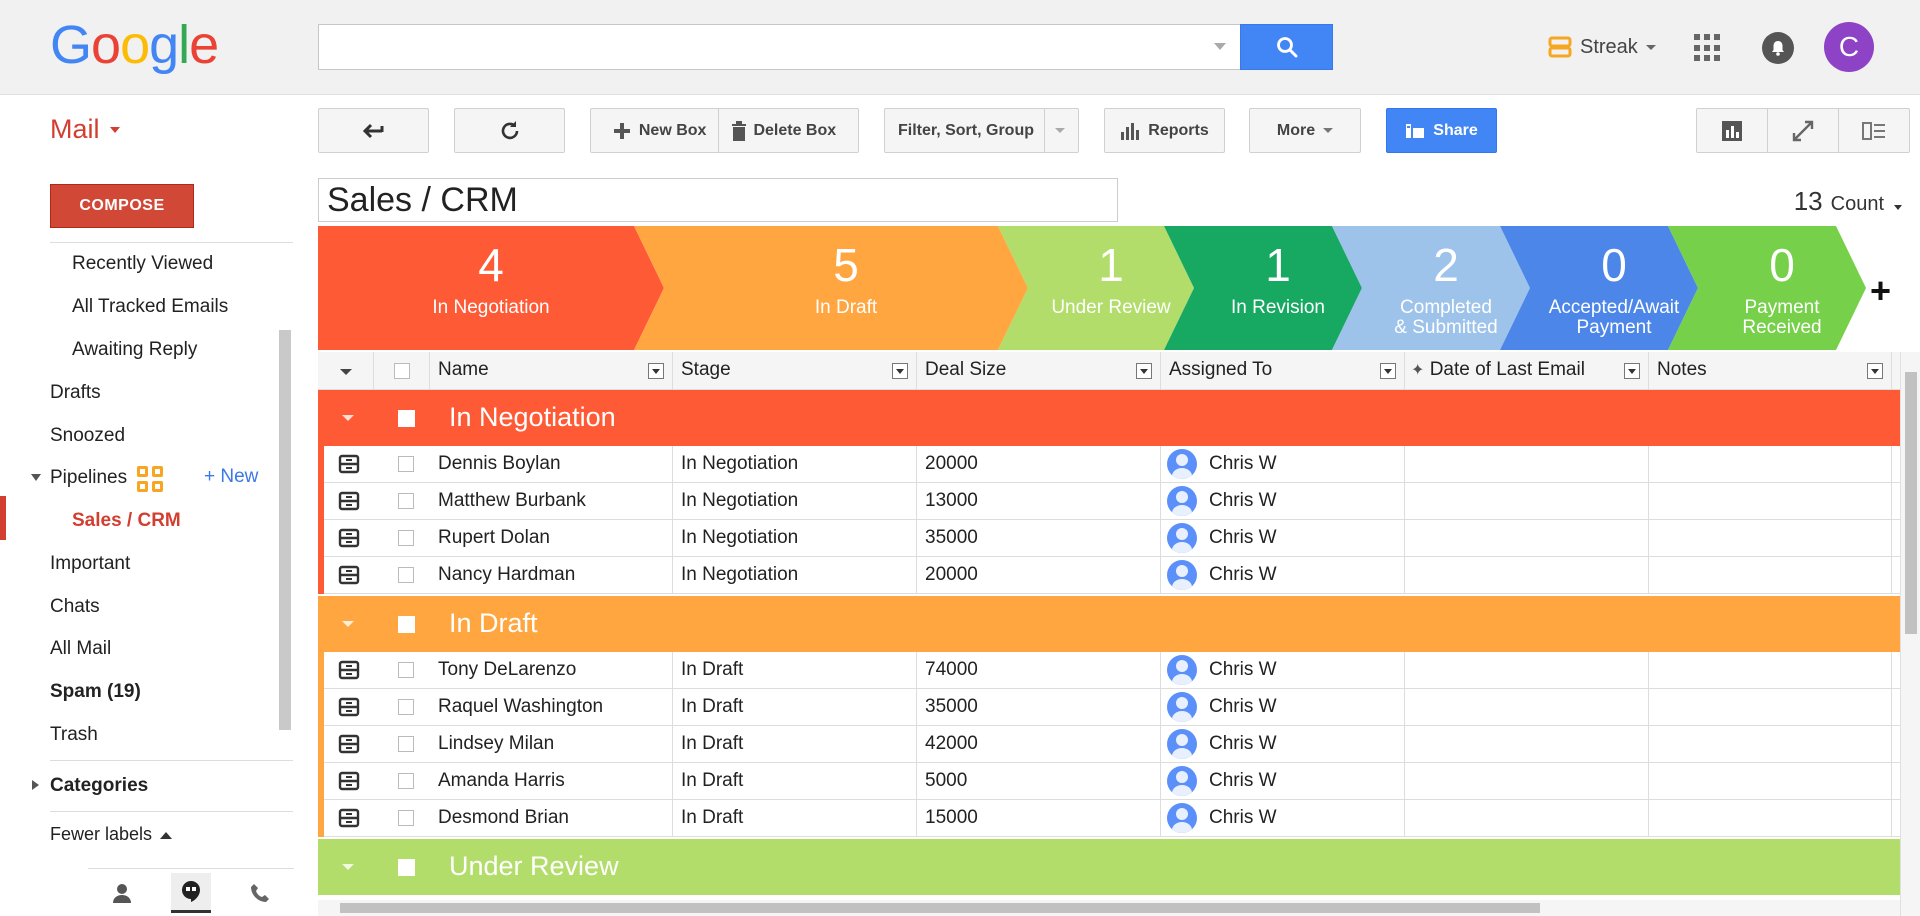  I want to click on nav-important: Important, so click(90, 564).